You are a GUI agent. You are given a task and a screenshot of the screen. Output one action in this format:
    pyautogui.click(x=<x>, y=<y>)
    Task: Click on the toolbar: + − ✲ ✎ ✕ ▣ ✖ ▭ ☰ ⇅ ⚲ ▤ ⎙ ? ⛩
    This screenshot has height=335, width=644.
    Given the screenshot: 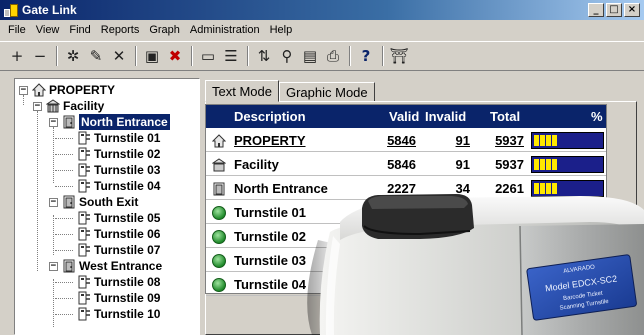 What is the action you would take?
    pyautogui.click(x=322, y=56)
    